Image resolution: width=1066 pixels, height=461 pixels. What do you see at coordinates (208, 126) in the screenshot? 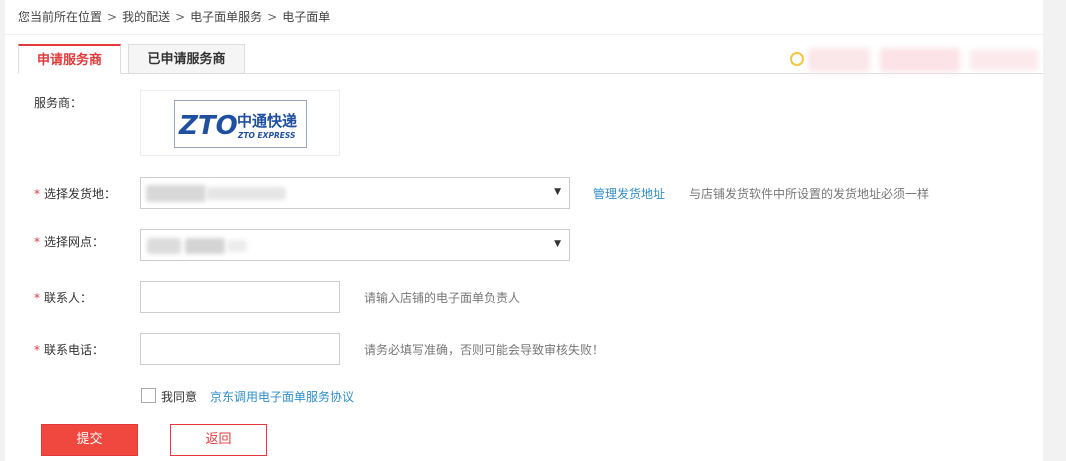
I see `zto-logo-mark: ZTO` at bounding box center [208, 126].